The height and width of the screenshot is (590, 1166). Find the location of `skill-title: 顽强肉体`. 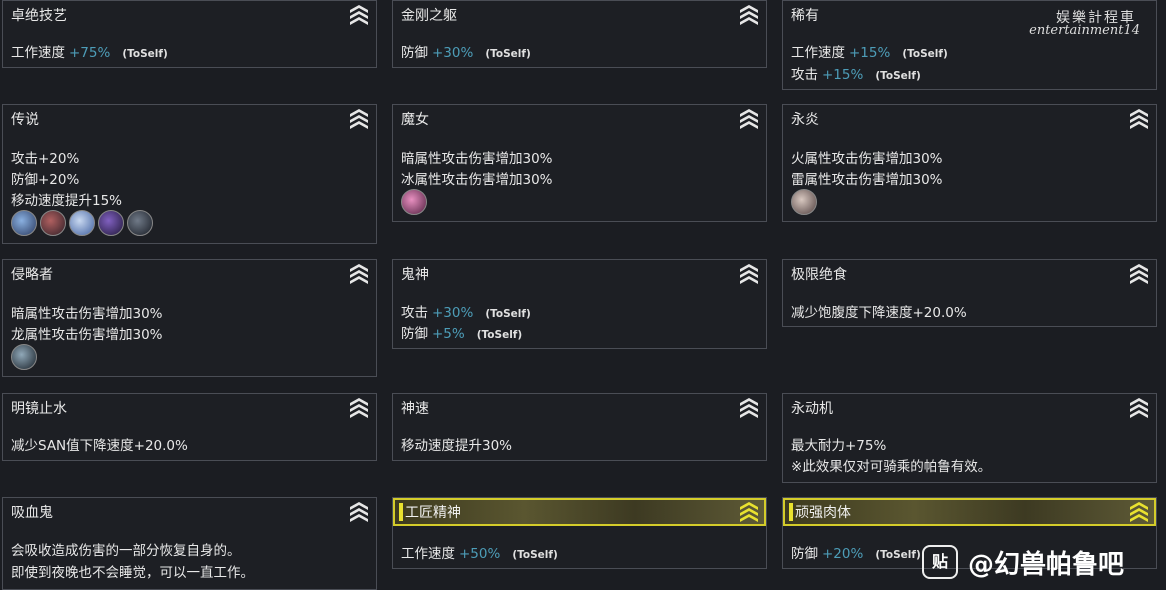

skill-title: 顽强肉体 is located at coordinates (823, 513).